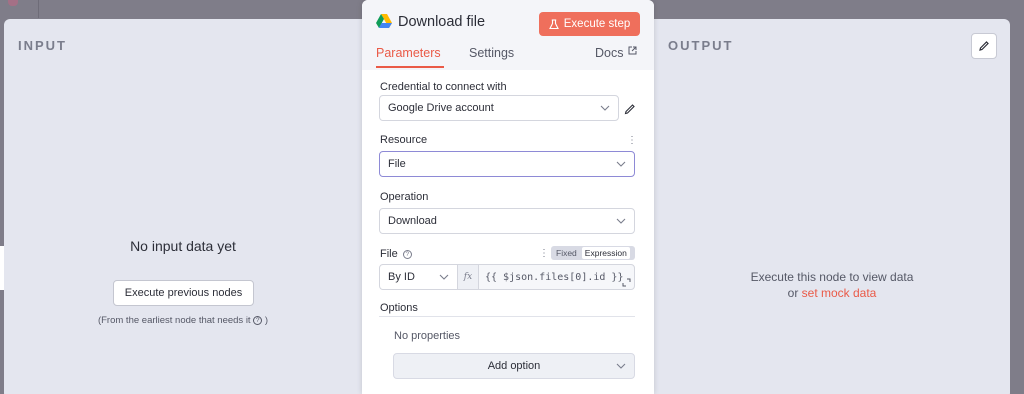  I want to click on resource-select: File, so click(507, 164).